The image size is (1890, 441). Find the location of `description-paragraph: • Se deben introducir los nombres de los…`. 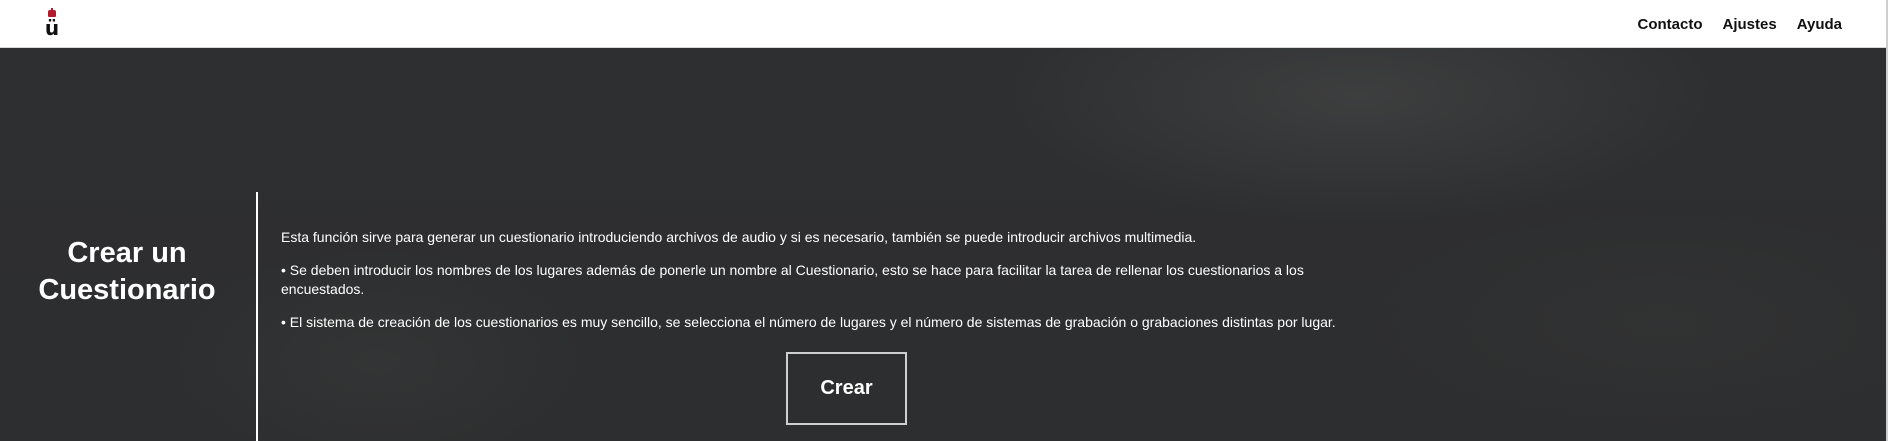

description-paragraph: • Se deben introducir los nombres de los… is located at coordinates (792, 279).